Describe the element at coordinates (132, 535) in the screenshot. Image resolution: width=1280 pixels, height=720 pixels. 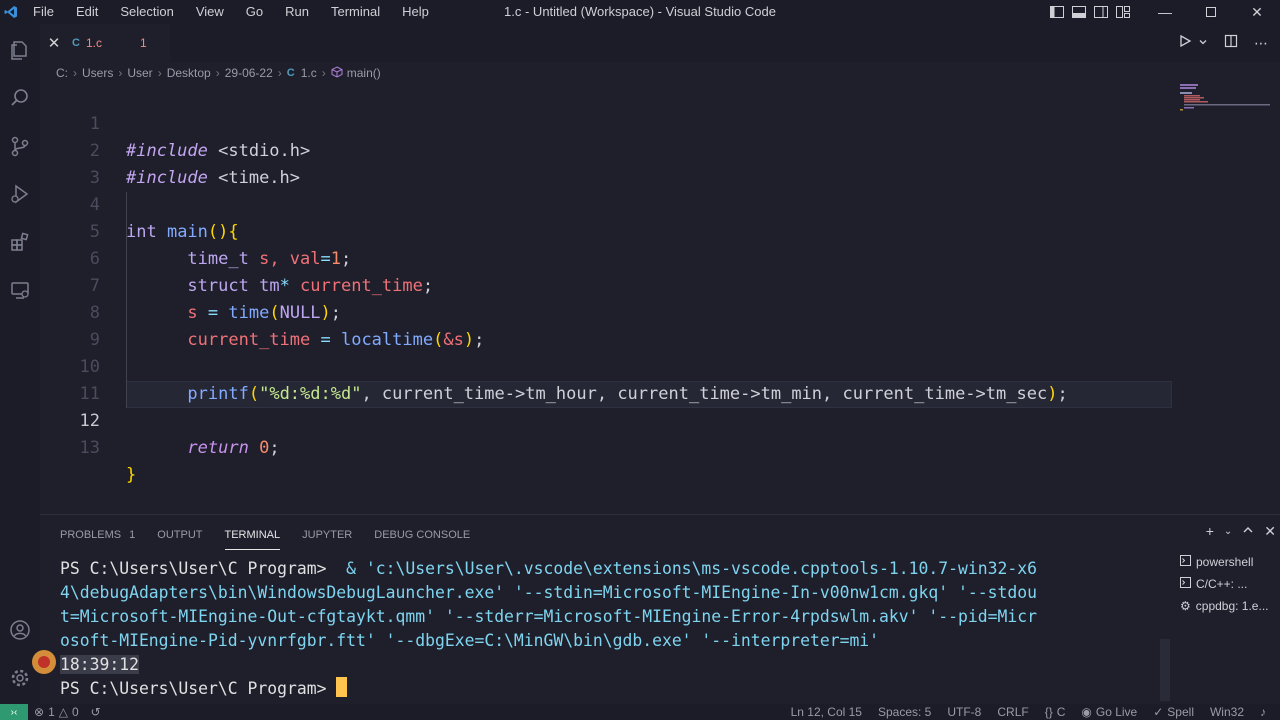
I see `problems-badge: 1` at that location.